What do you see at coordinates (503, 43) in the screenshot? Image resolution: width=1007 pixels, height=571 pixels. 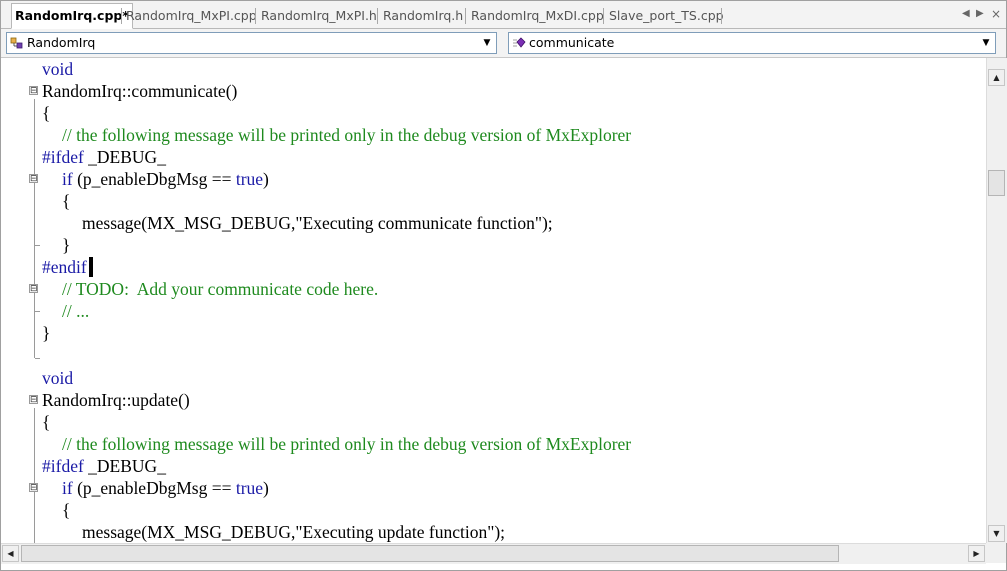 I see `navigation-bar: RandomIrq ▼ communicate ▼` at bounding box center [503, 43].